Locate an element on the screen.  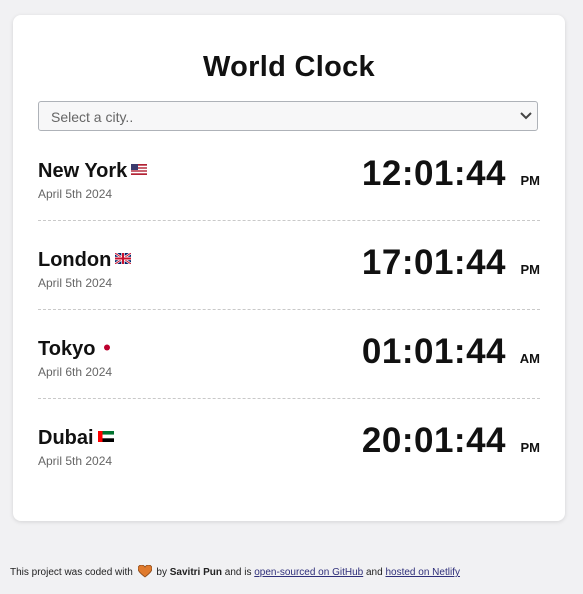
city-row-london: London April 5th 2024 17:01:44 PM is located at coordinates (289, 274).